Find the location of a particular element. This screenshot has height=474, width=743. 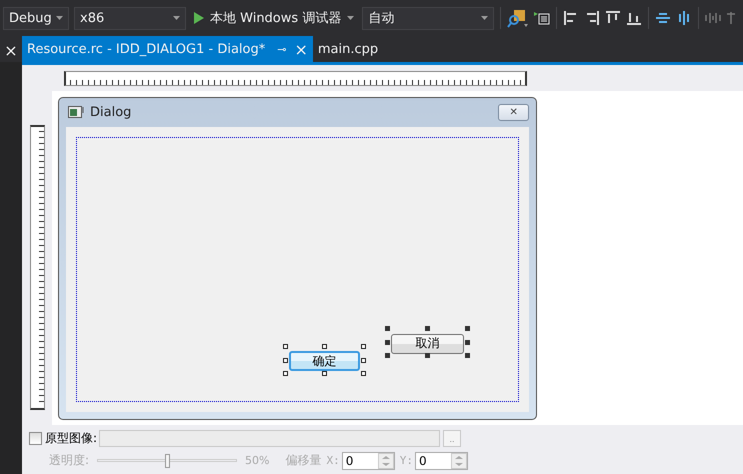

dialog-button: 确定 is located at coordinates (324, 361).